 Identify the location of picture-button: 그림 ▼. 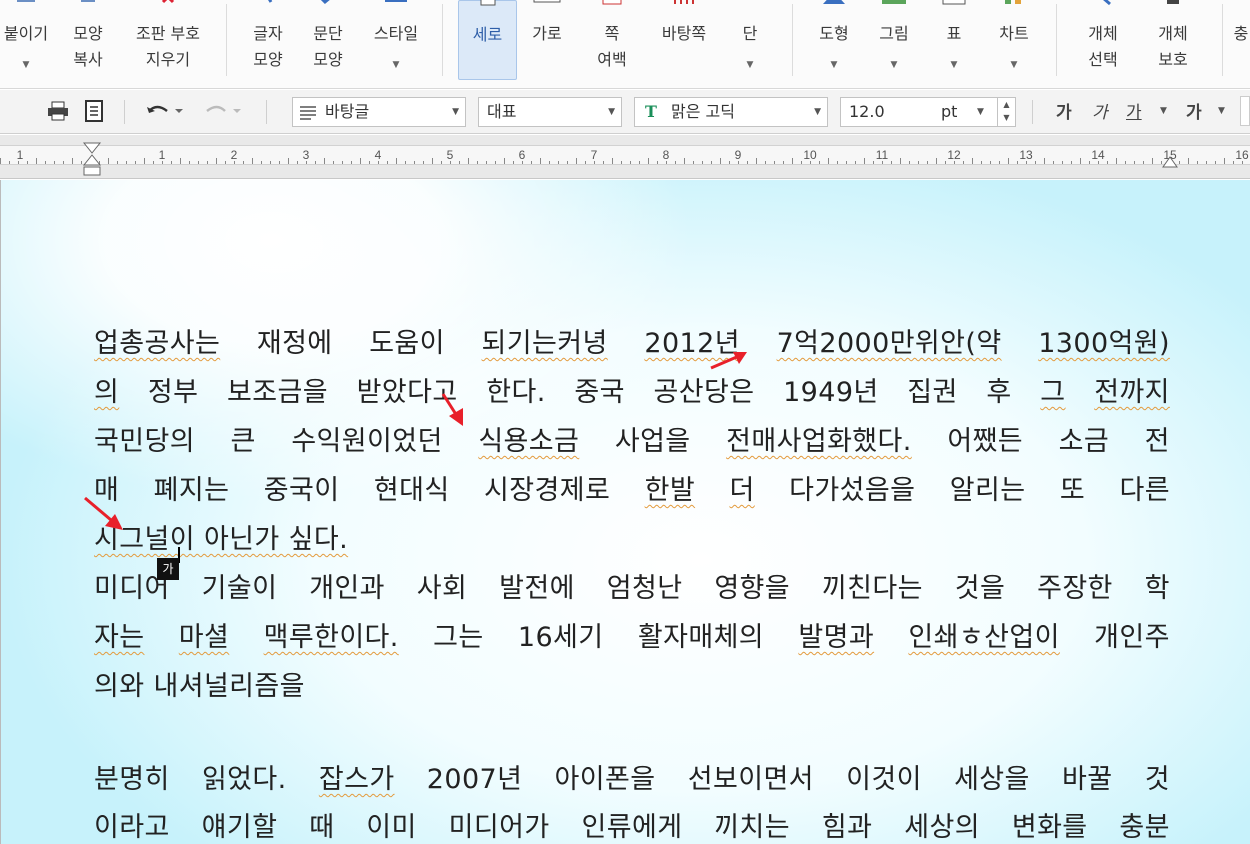
(894, 41).